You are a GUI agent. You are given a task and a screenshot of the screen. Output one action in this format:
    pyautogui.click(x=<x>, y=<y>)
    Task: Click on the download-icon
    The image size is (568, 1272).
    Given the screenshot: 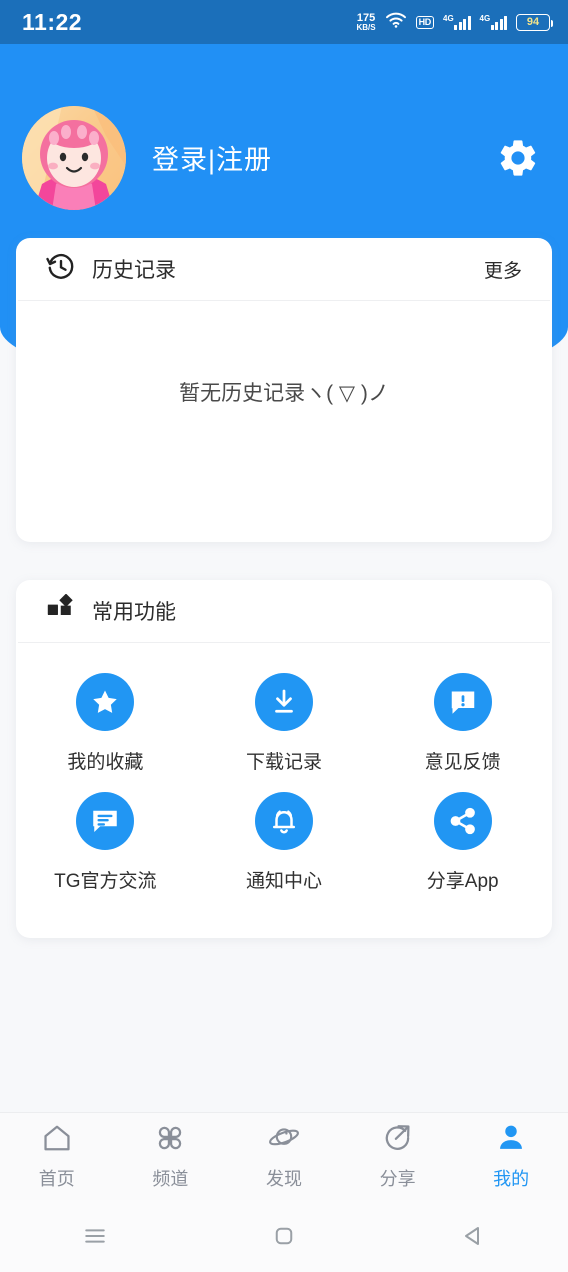 What is the action you would take?
    pyautogui.click(x=284, y=702)
    